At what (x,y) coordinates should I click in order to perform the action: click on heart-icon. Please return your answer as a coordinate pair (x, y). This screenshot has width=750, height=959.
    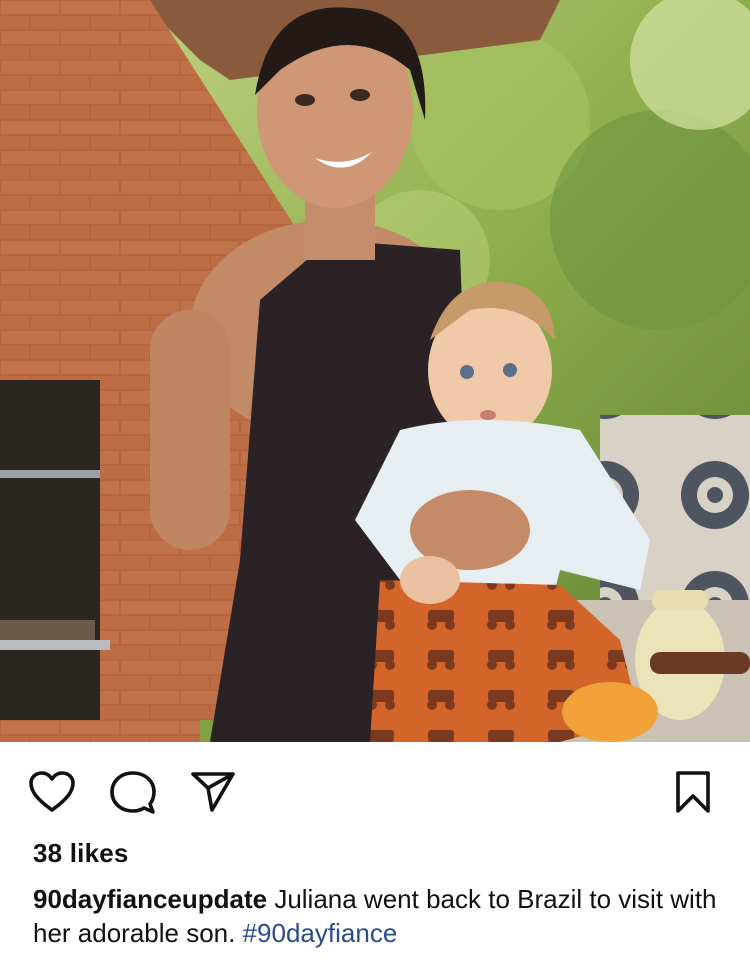
    Looking at the image, I should click on (52, 792).